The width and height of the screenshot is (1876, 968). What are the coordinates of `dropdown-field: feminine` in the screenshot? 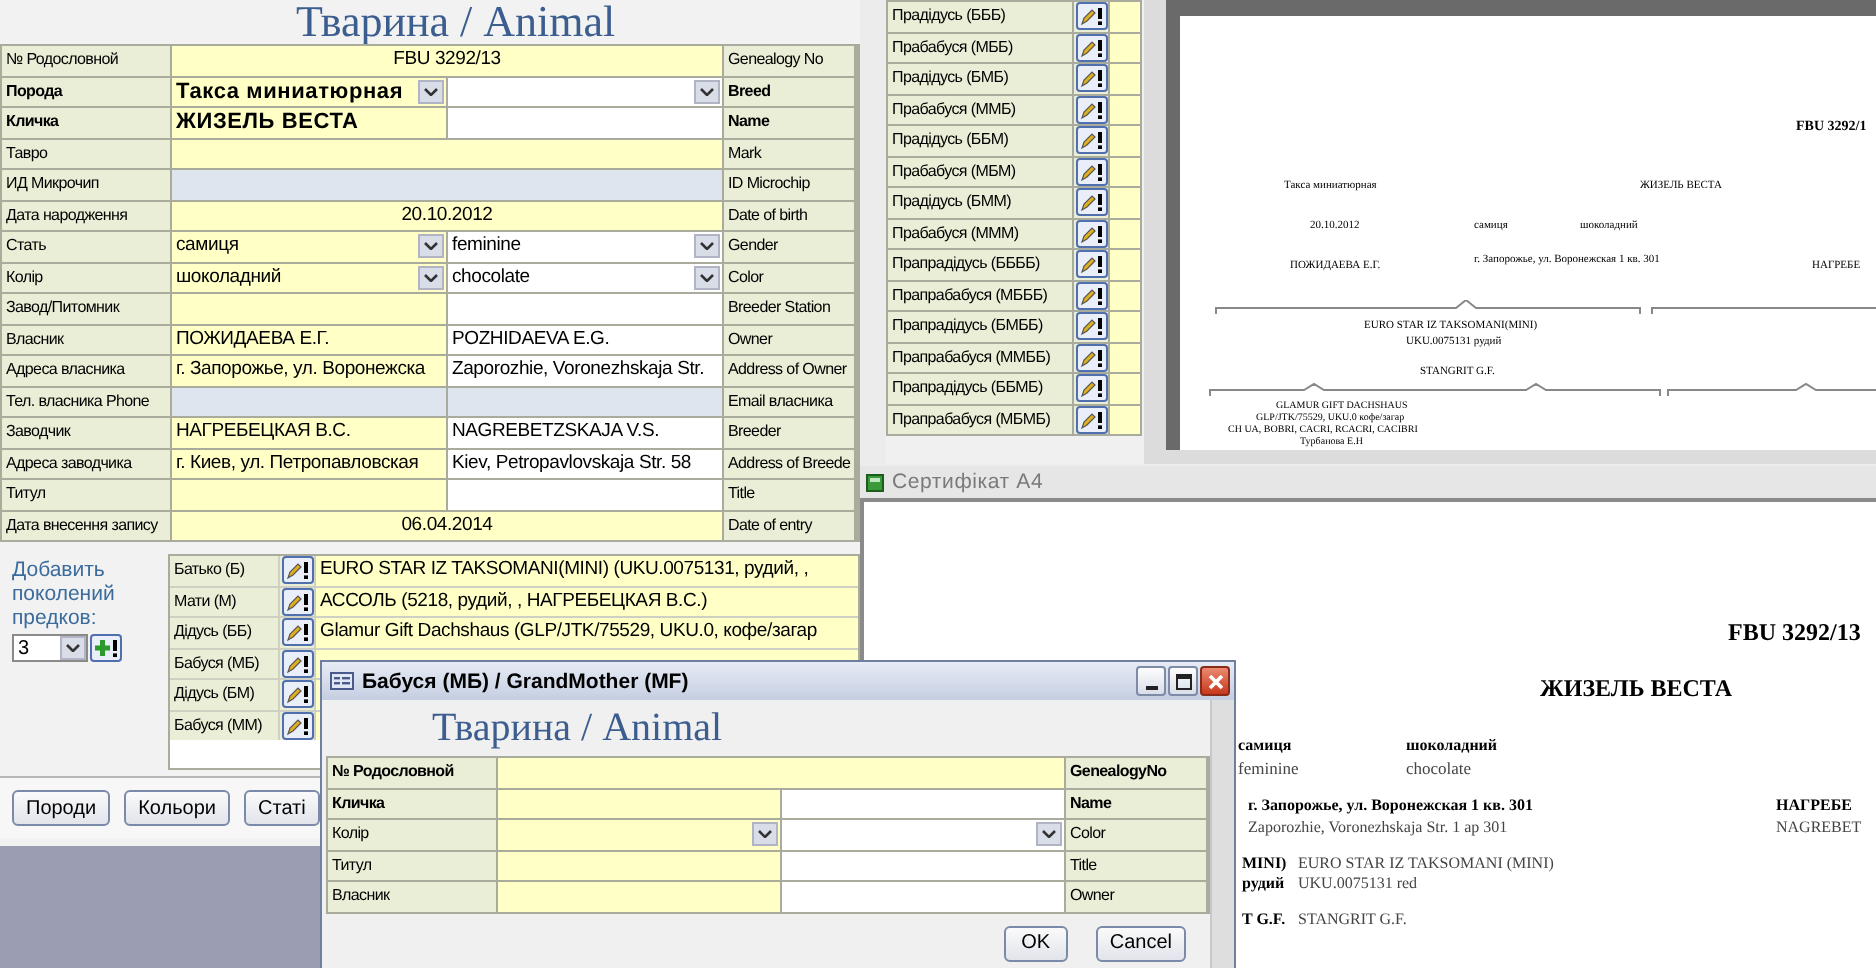 It's located at (585, 246).